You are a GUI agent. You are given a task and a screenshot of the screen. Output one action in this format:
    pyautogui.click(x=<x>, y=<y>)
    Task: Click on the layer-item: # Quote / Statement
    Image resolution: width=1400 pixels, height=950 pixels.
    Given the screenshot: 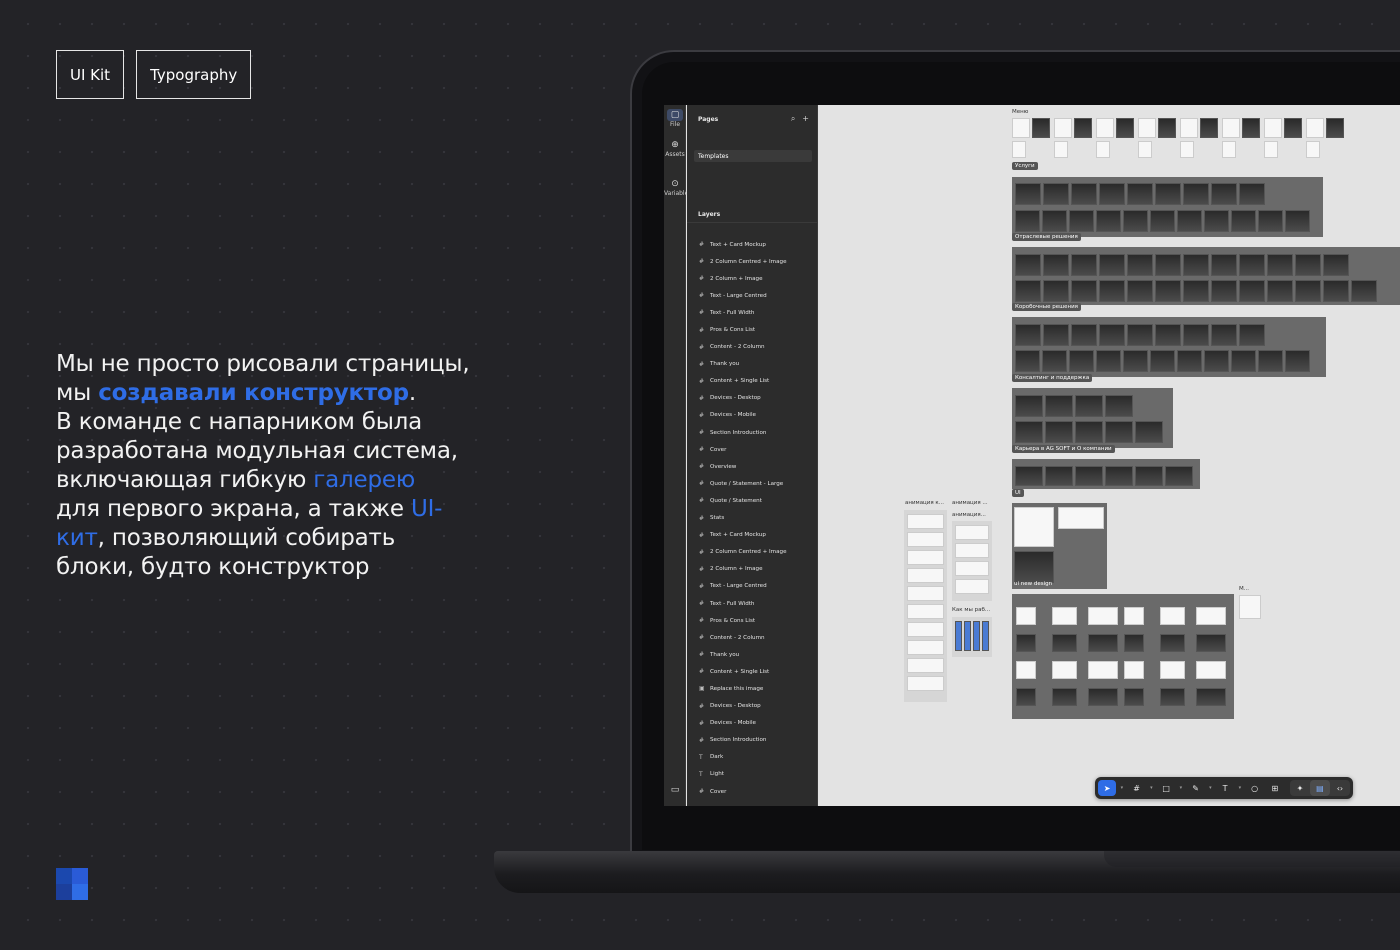 What is the action you would take?
    pyautogui.click(x=755, y=500)
    